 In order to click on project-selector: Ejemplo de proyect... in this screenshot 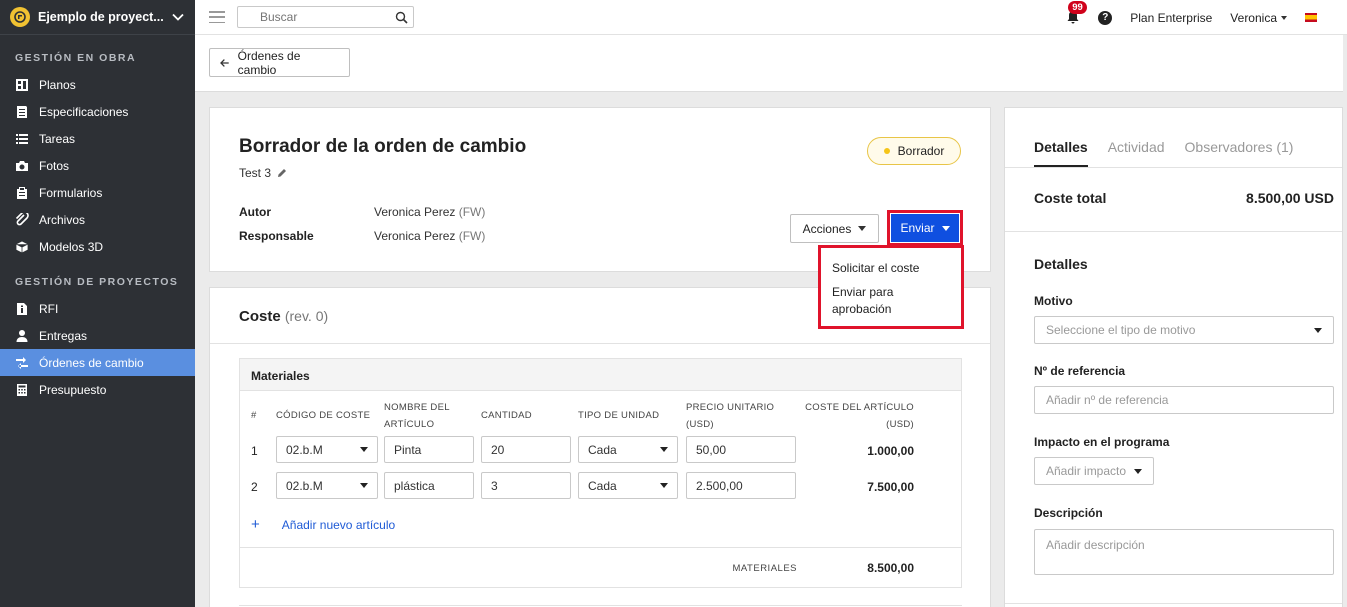, I will do `click(97, 17)`.